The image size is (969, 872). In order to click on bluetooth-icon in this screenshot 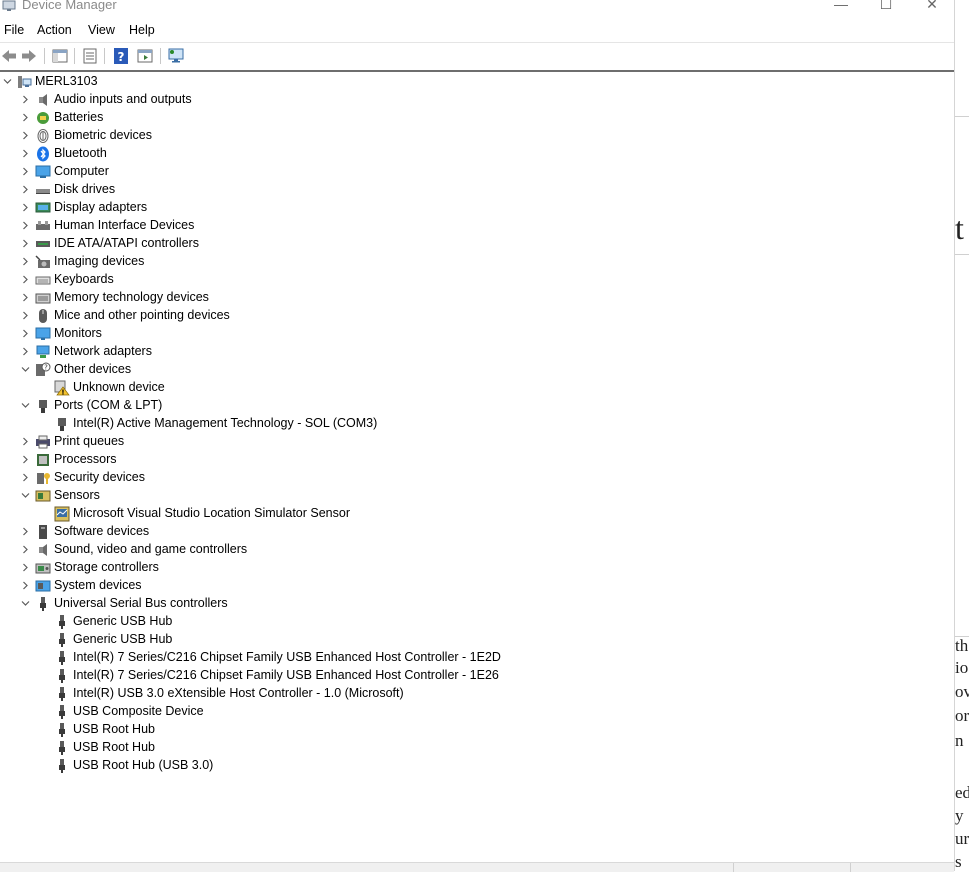, I will do `click(43, 154)`.